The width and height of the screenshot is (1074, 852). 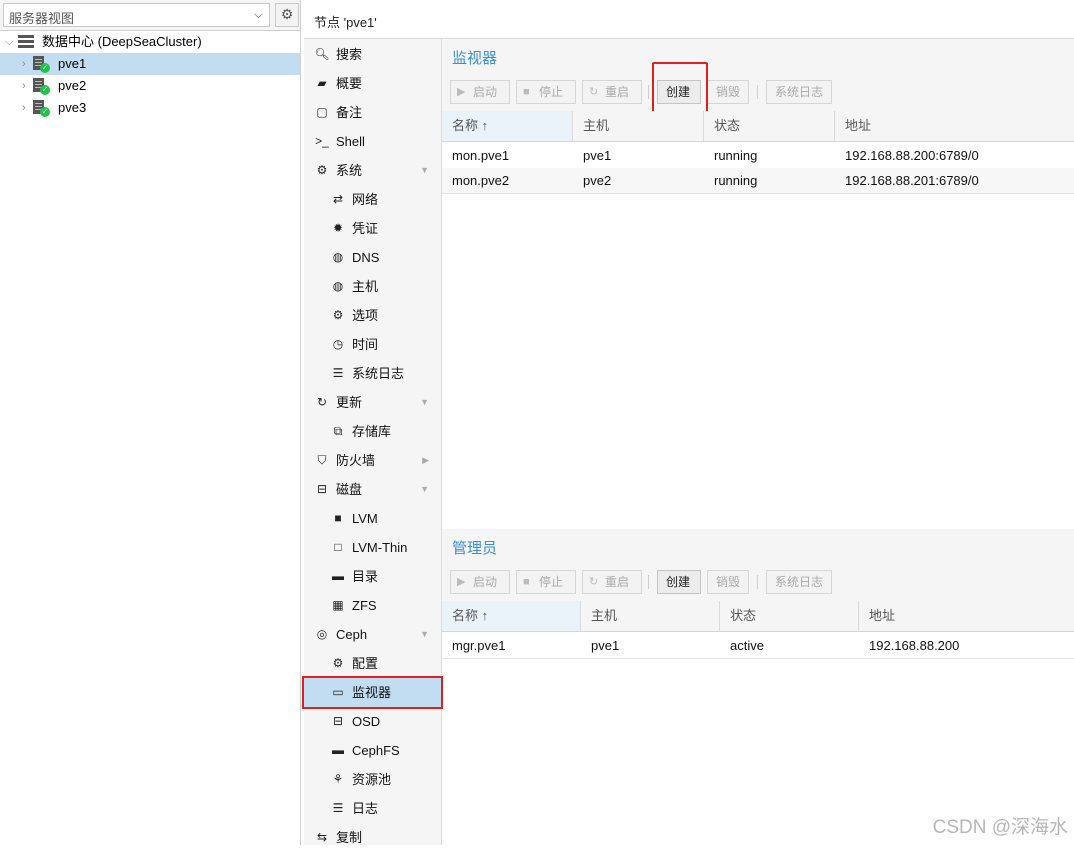 What do you see at coordinates (758, 646) in the screenshot?
I see `table-row: mgr.pve1 pve1 active 192.168.88.200` at bounding box center [758, 646].